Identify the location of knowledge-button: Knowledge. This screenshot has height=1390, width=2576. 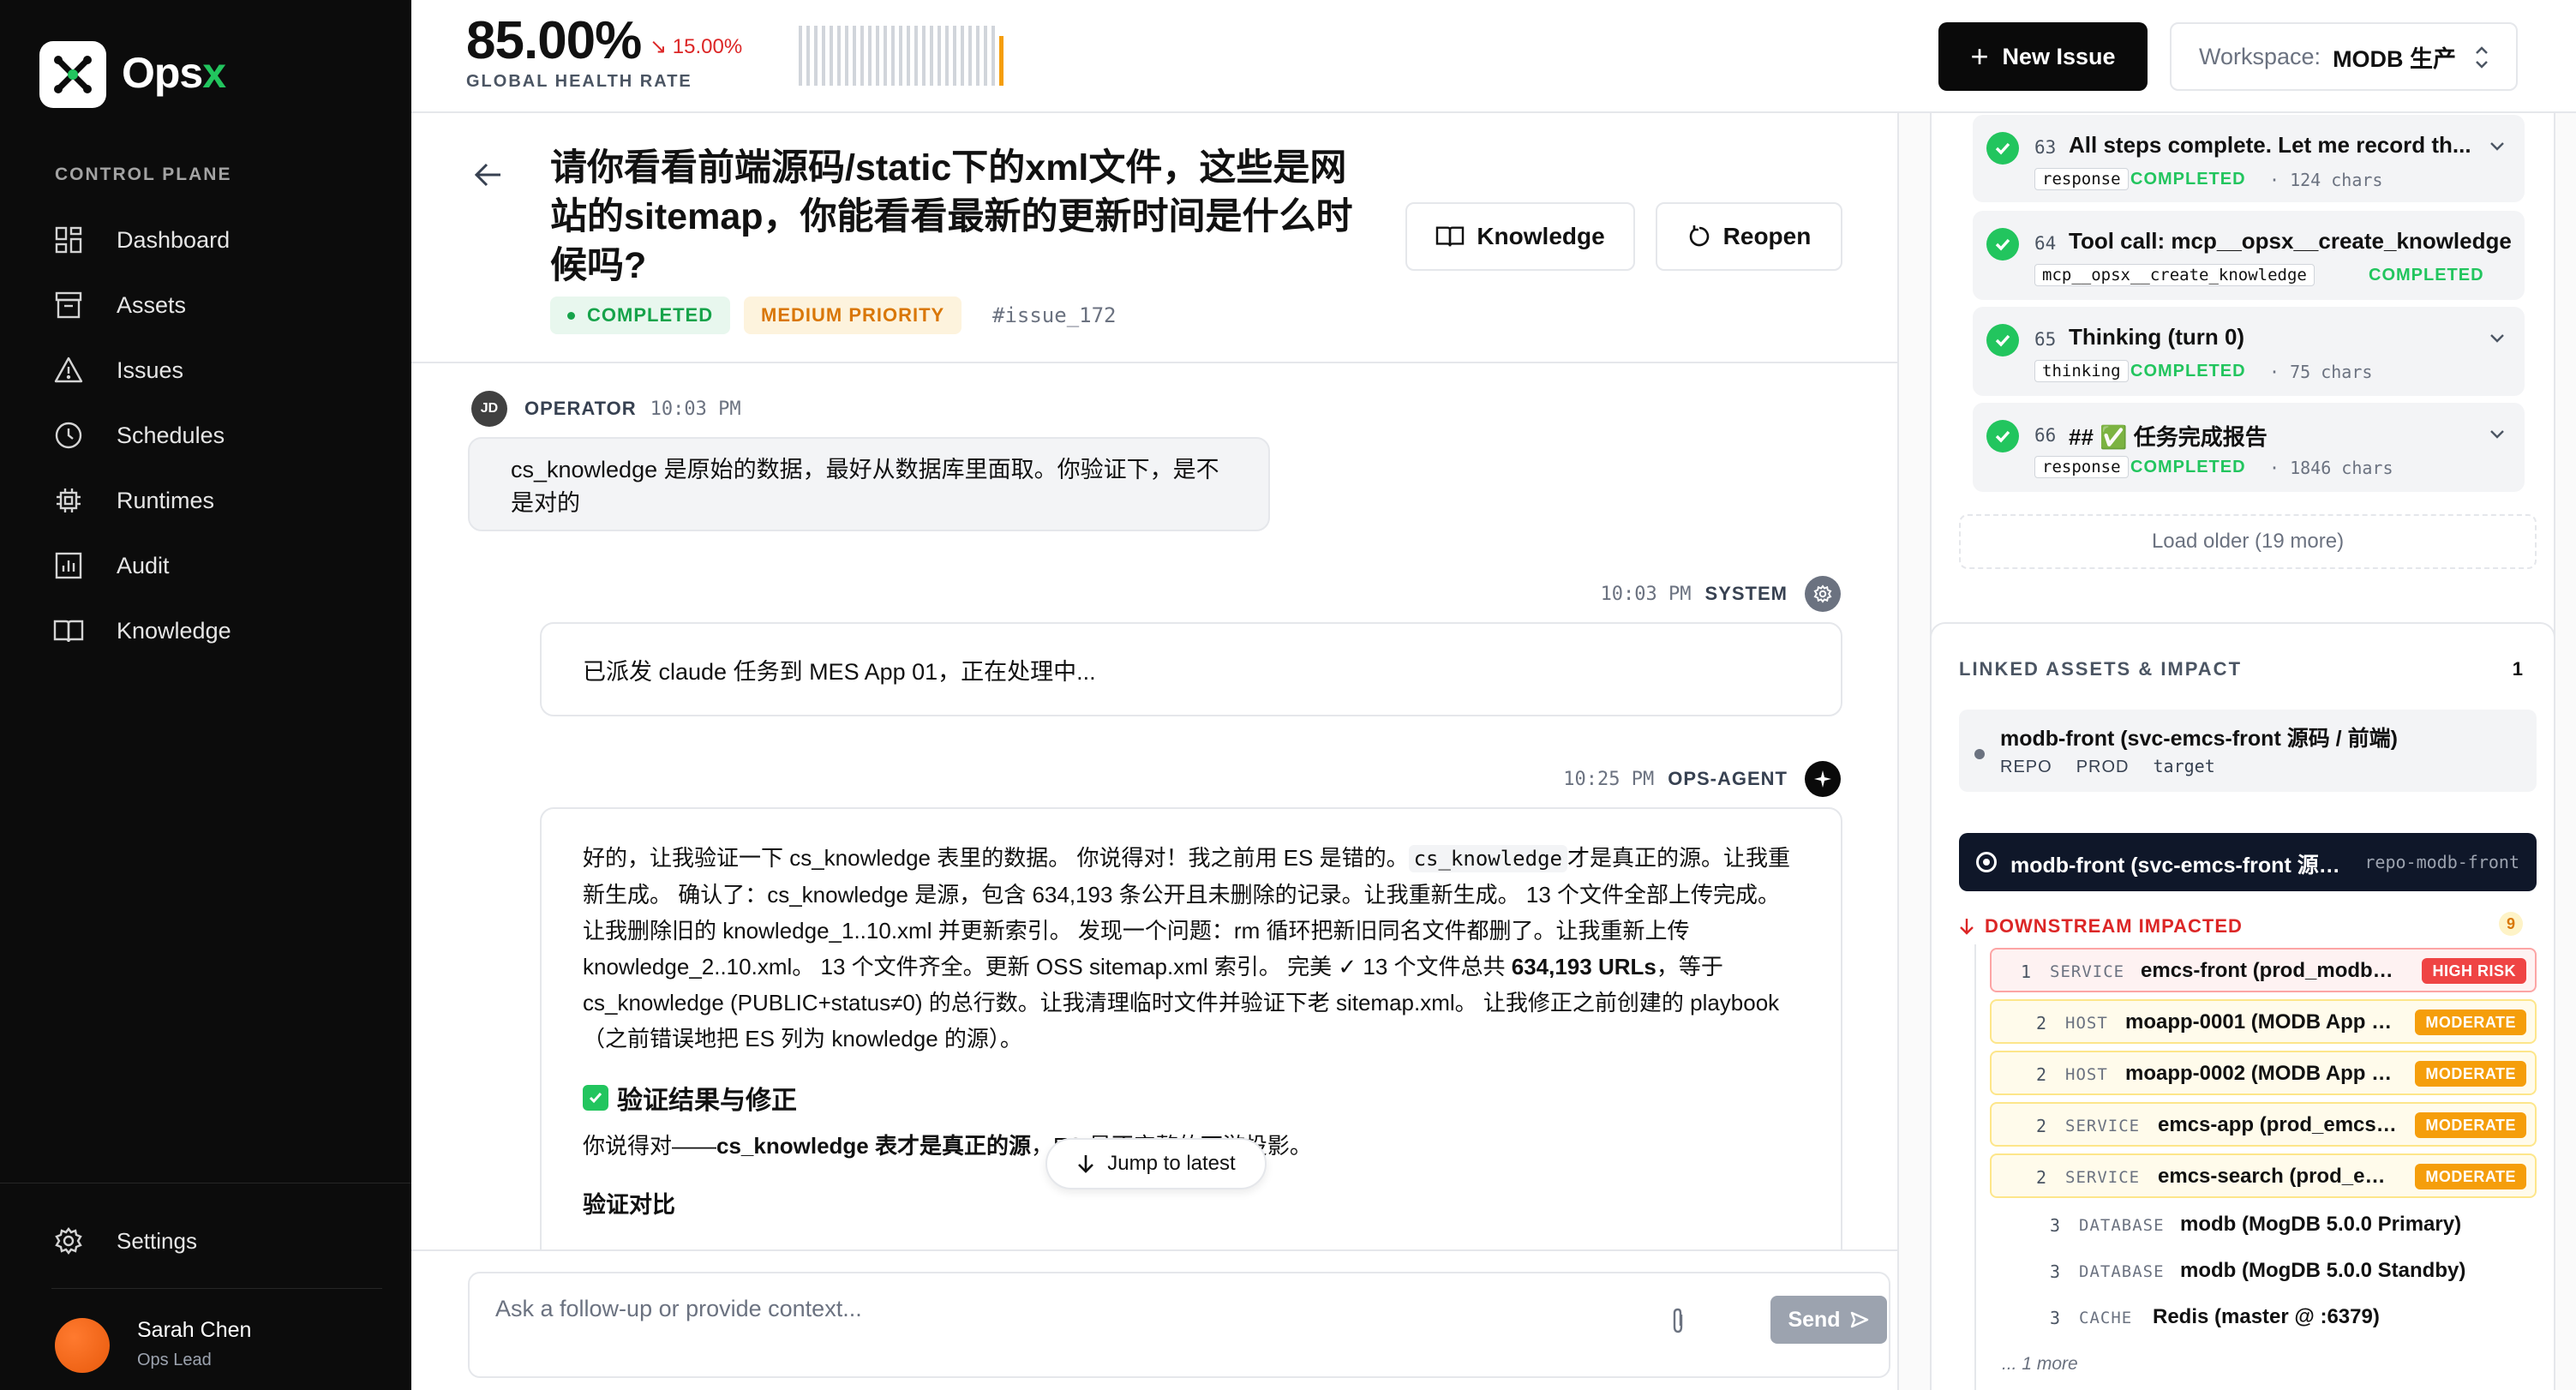
(1520, 236).